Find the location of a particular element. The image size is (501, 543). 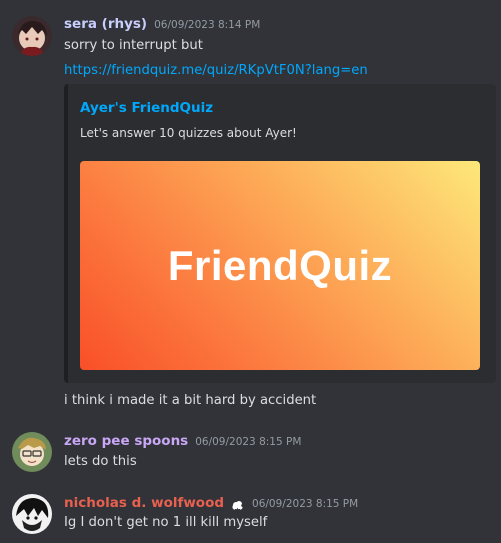

message-text: i think i made it a bit hard by accident is located at coordinates (190, 400).